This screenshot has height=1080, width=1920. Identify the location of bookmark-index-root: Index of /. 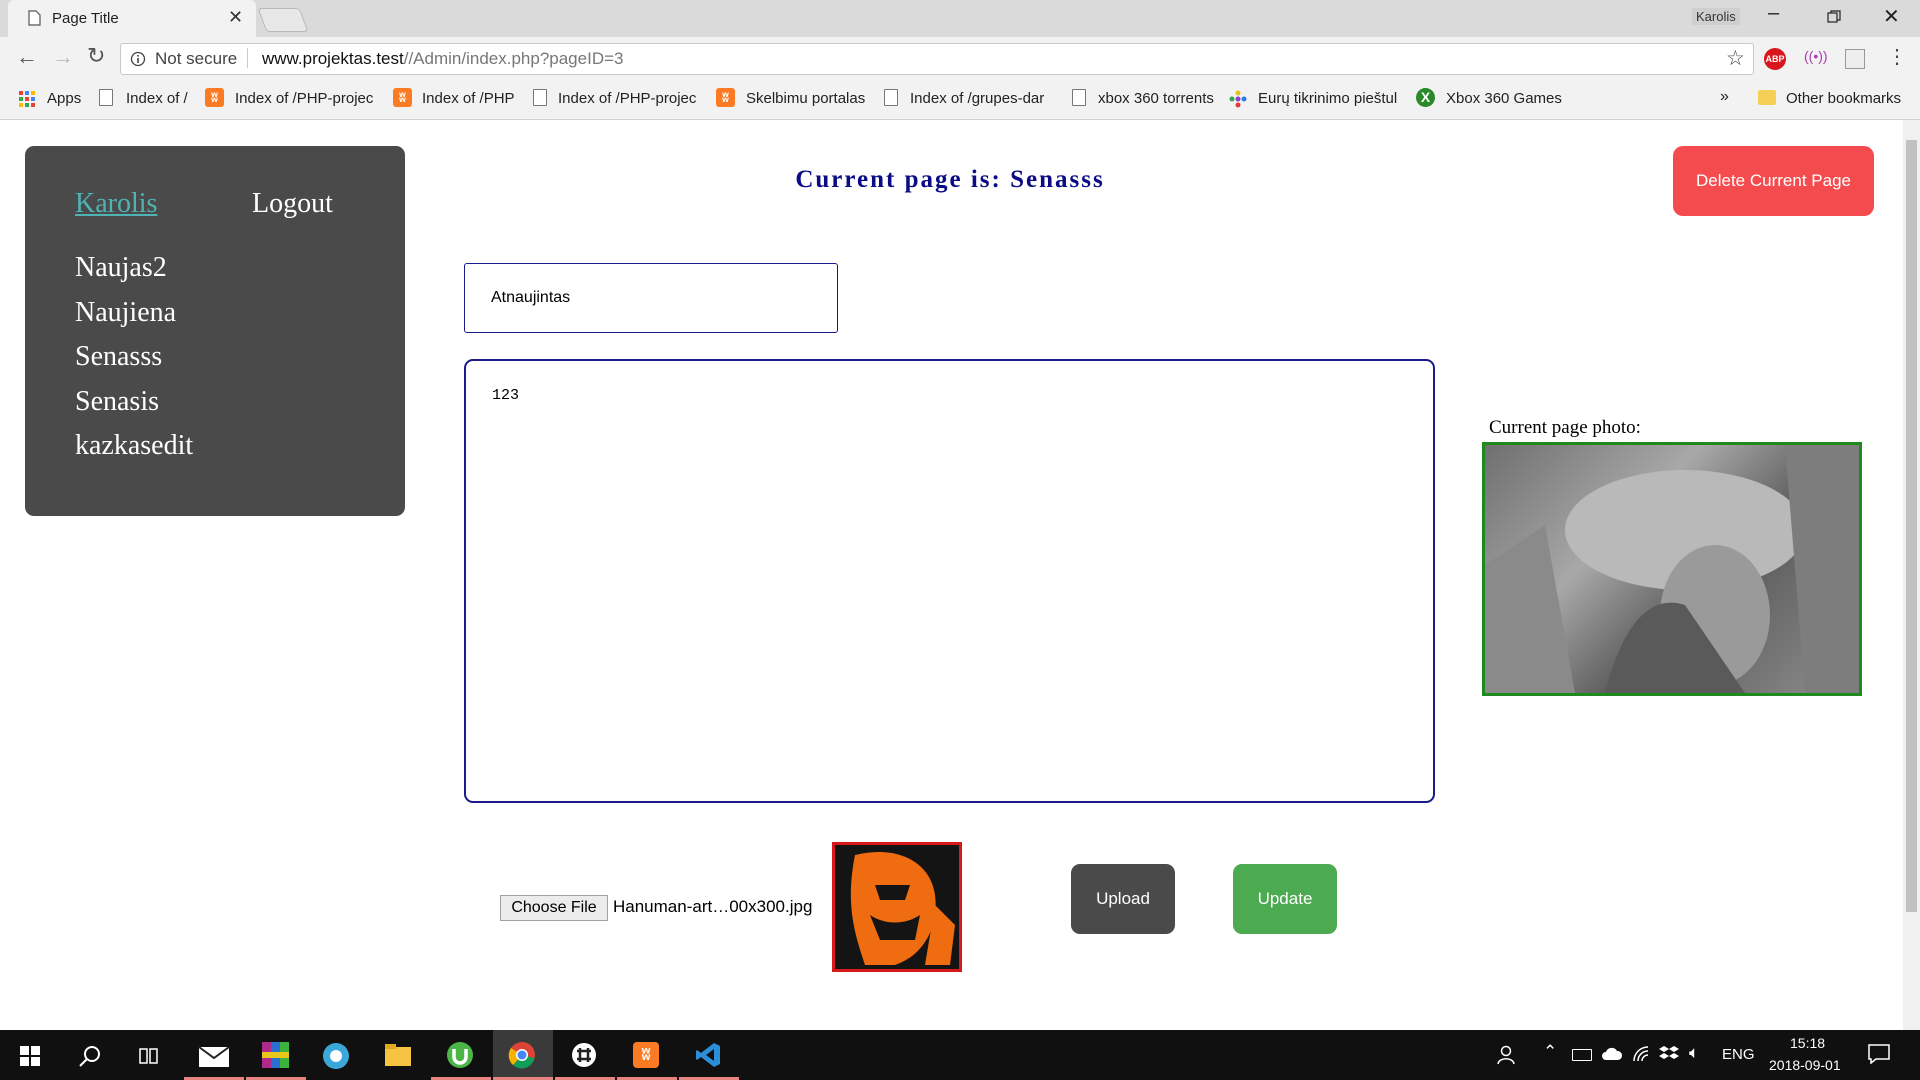
(157, 98).